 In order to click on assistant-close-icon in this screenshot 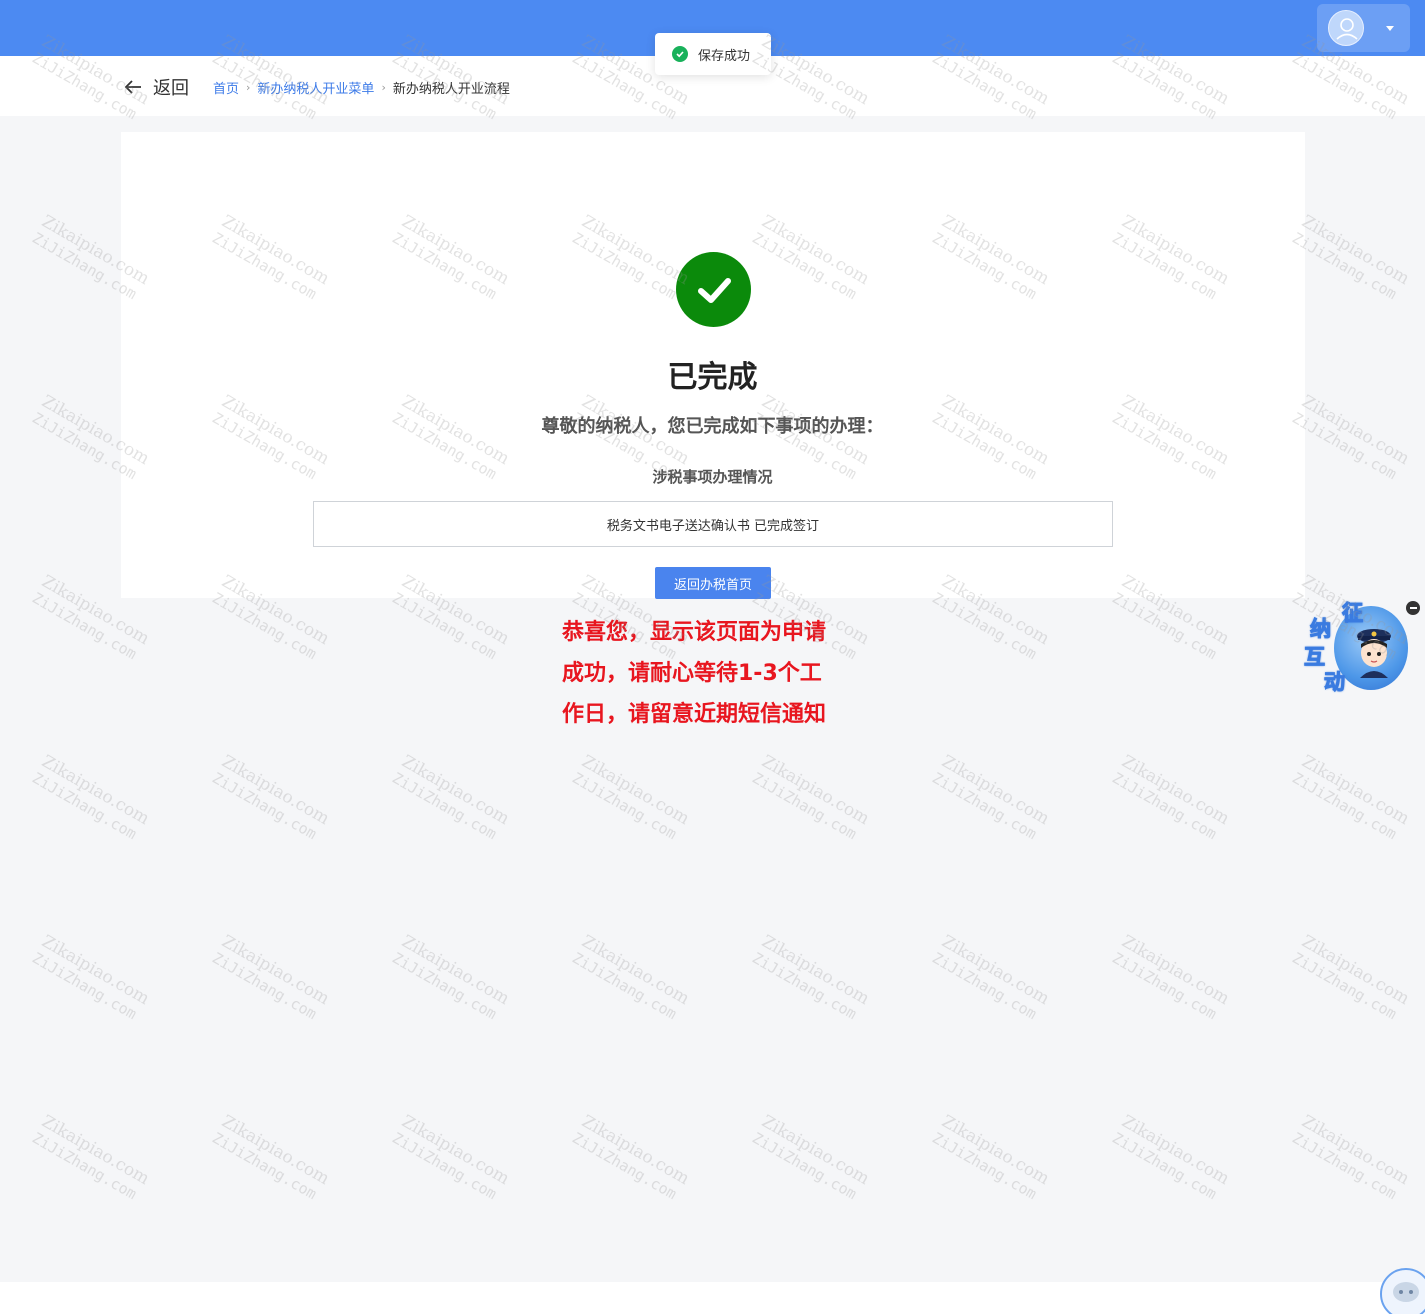, I will do `click(1413, 608)`.